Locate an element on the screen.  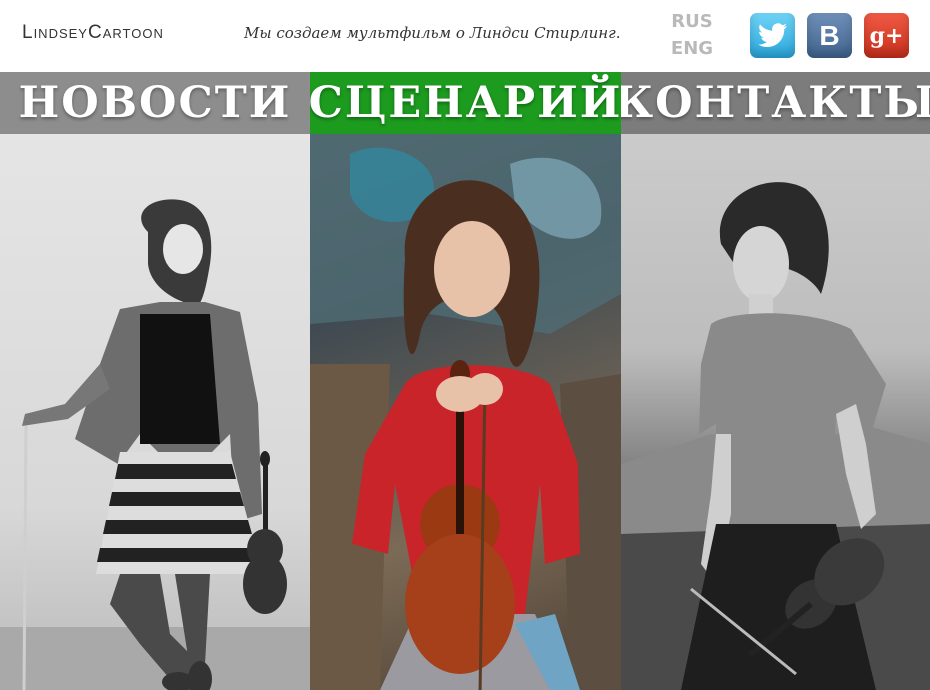
lang-rus-link: RUS is located at coordinates (692, 21).